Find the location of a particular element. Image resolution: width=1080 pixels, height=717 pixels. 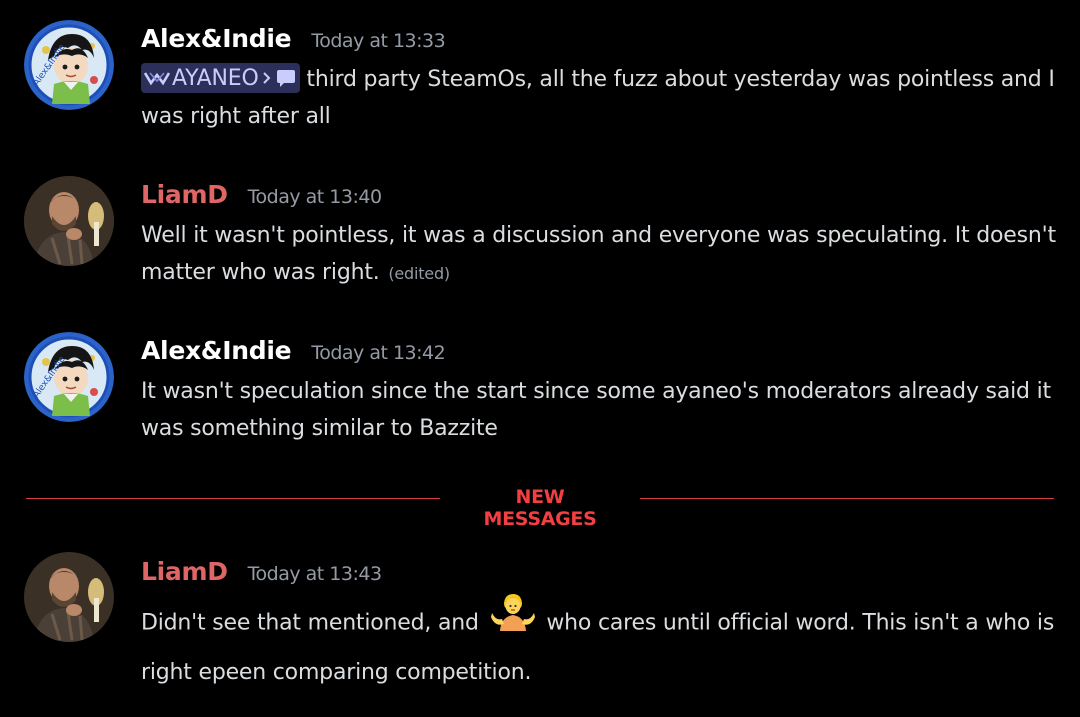

chat-bubble-icon is located at coordinates (286, 78).